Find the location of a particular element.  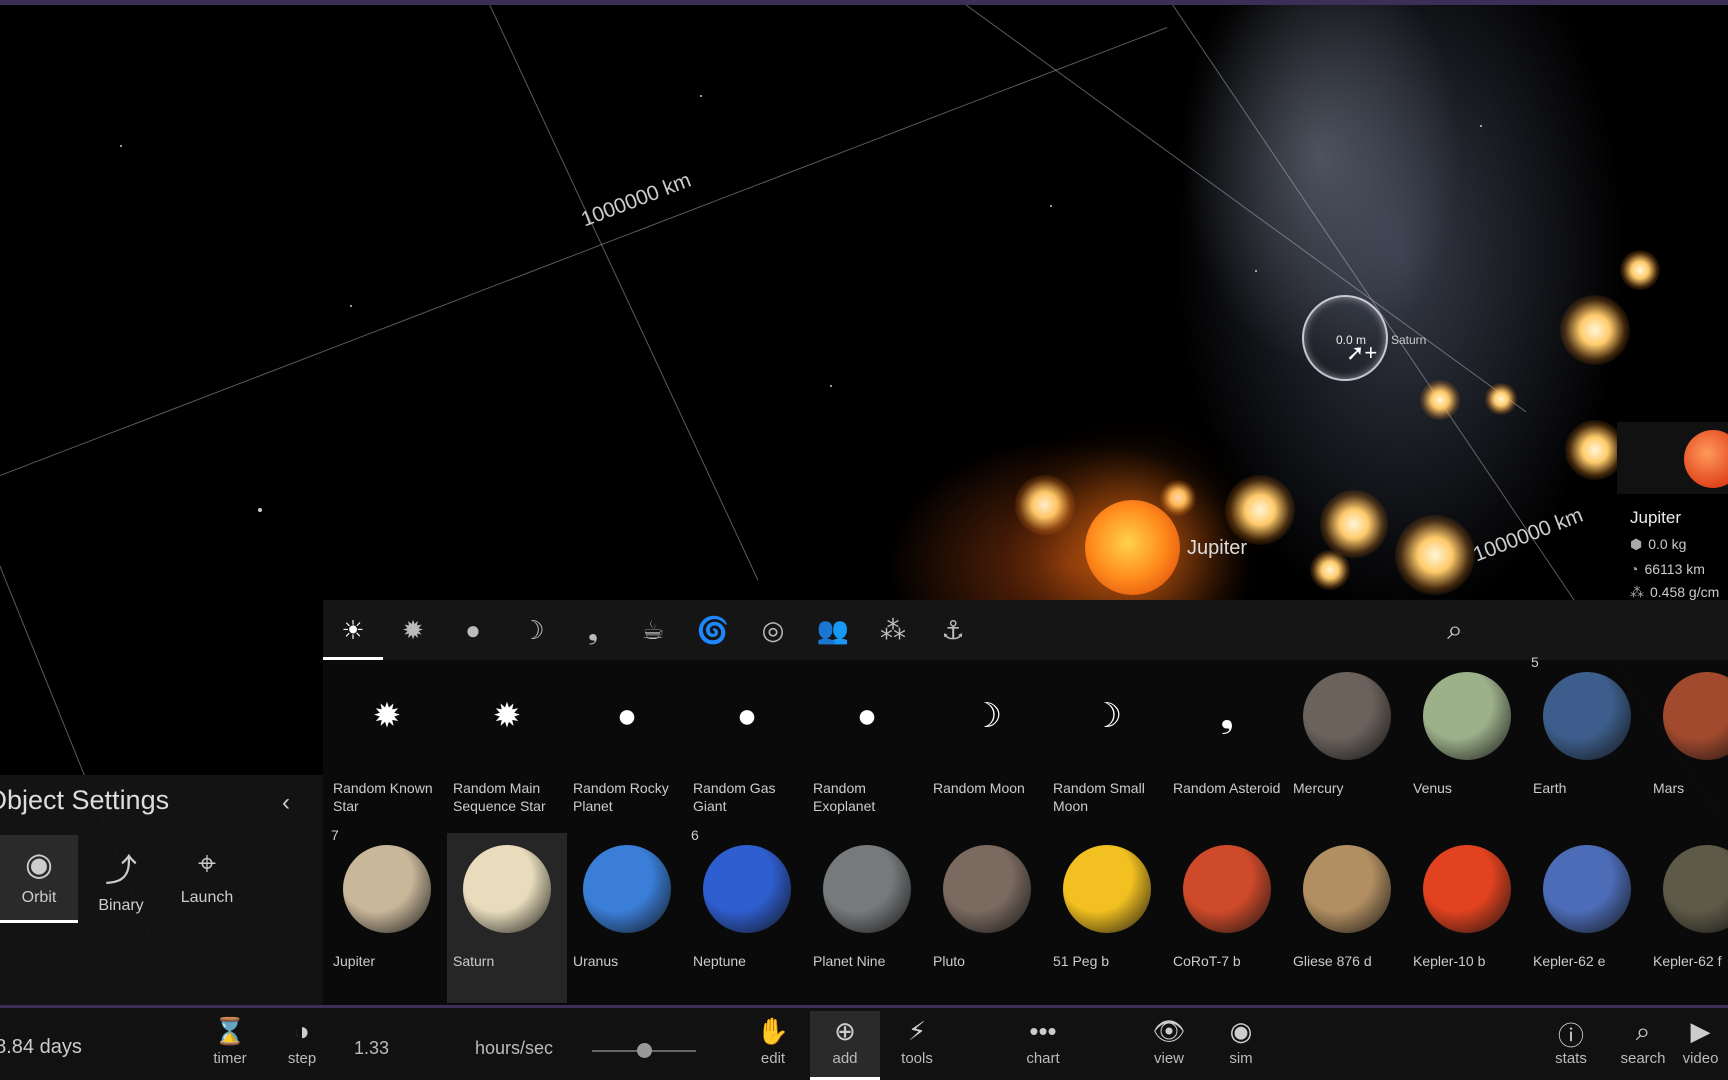

object-item: Uranus is located at coordinates (627, 918).